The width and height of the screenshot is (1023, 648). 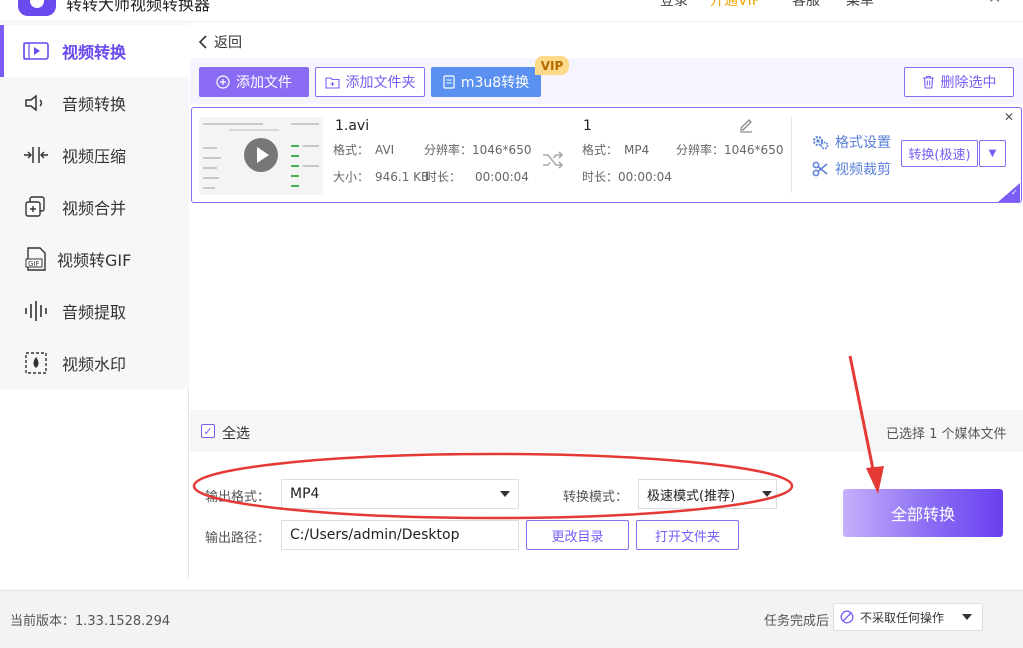 I want to click on sidebar-item-label: 音频转换, so click(x=94, y=104).